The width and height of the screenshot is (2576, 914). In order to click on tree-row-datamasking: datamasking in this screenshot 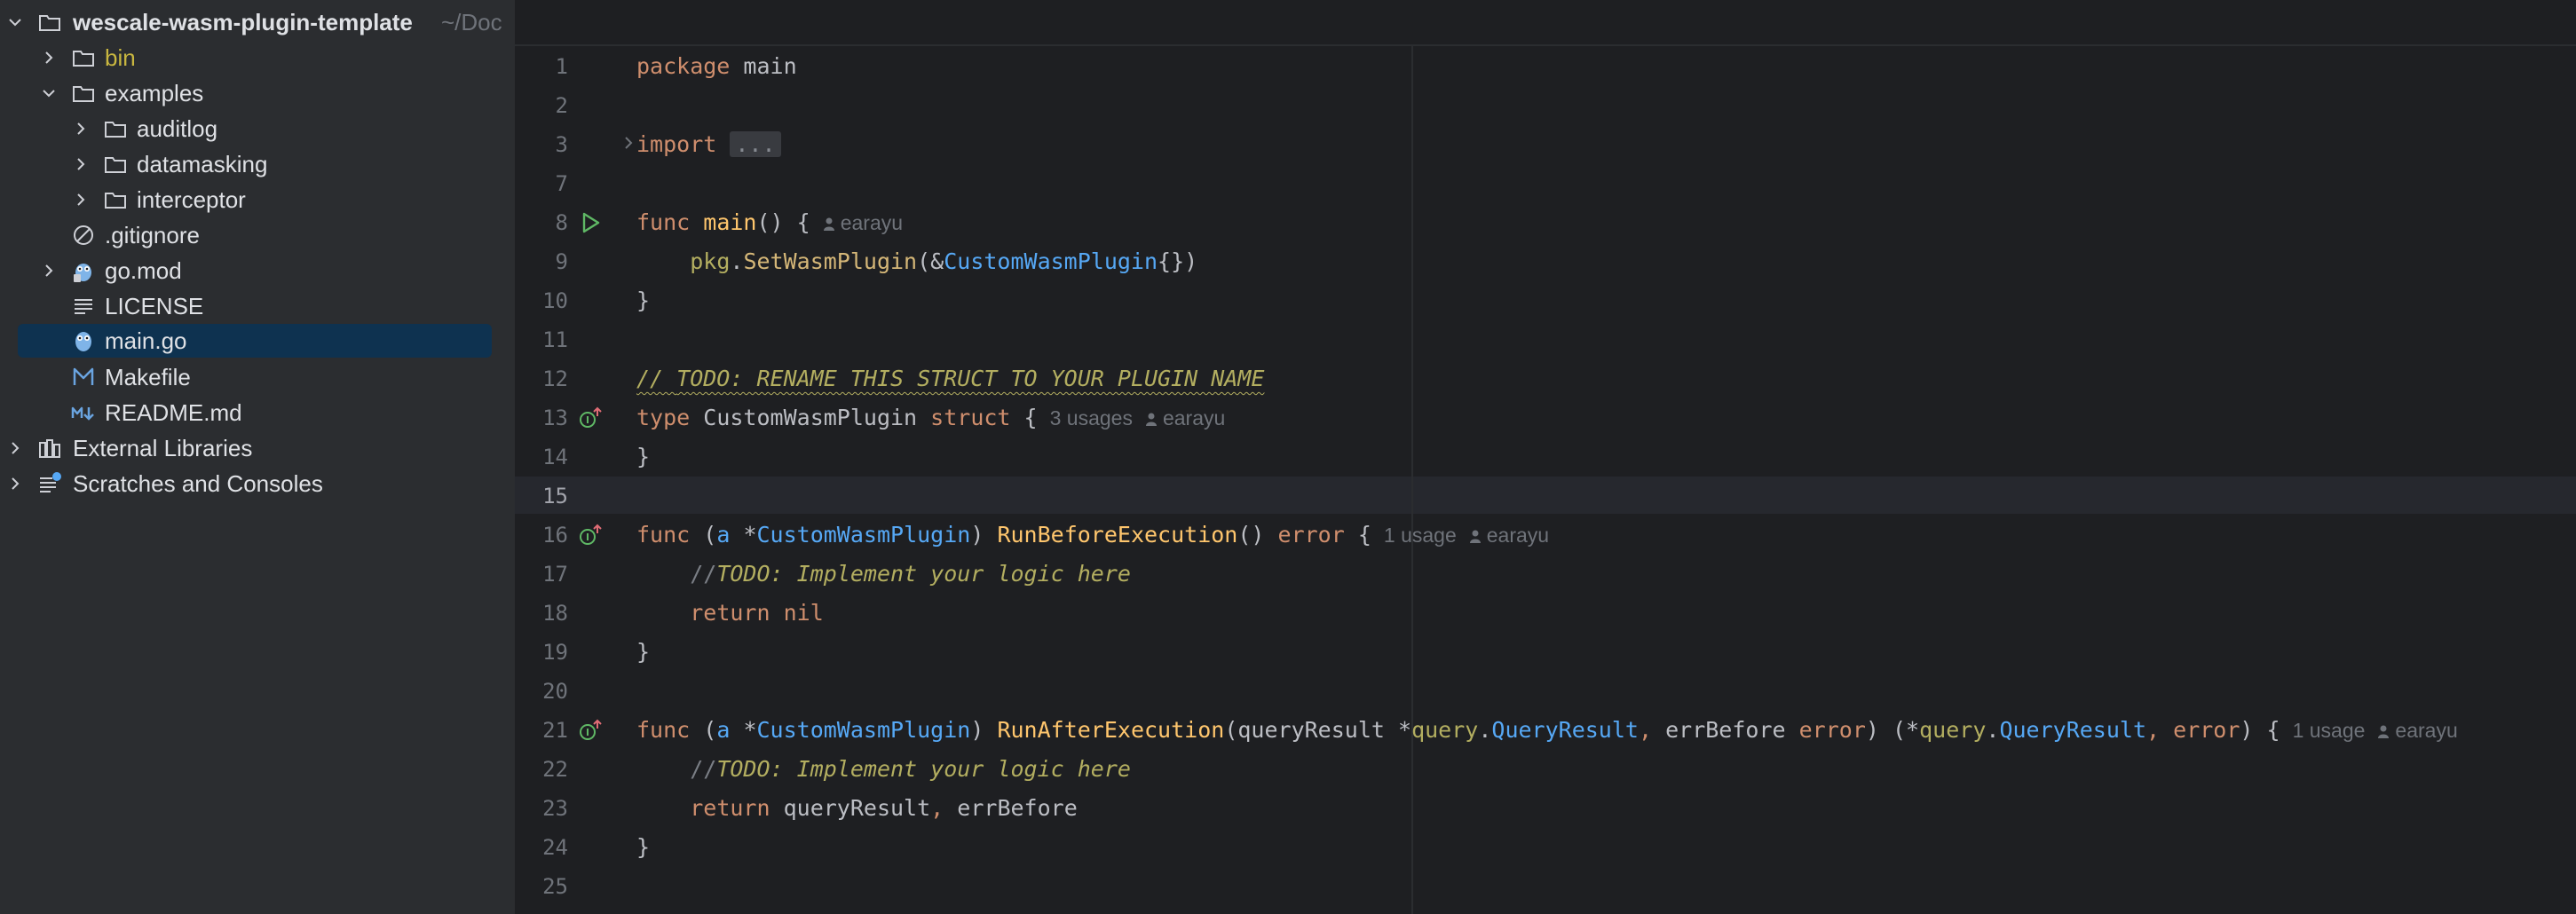, I will do `click(257, 164)`.